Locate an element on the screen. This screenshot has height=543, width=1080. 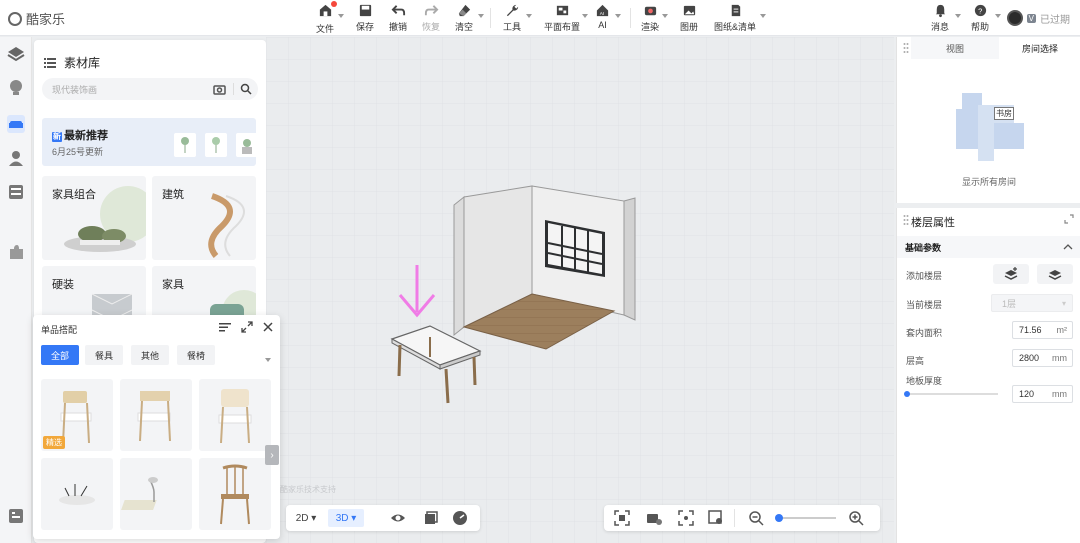
camera-search-icon is located at coordinates (219, 89).